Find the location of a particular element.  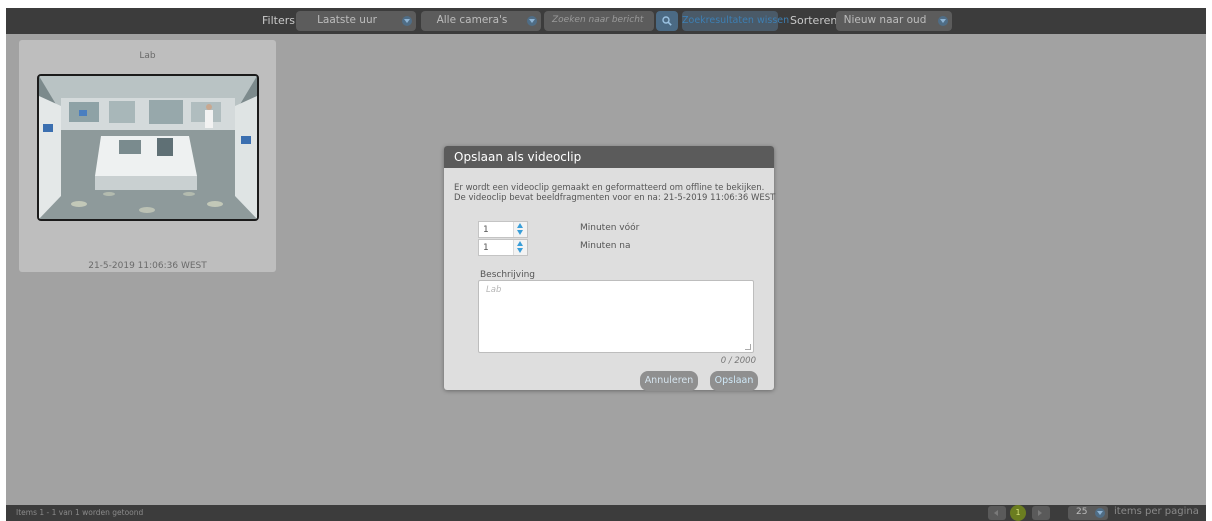

lab-camera-image is located at coordinates (148, 147).